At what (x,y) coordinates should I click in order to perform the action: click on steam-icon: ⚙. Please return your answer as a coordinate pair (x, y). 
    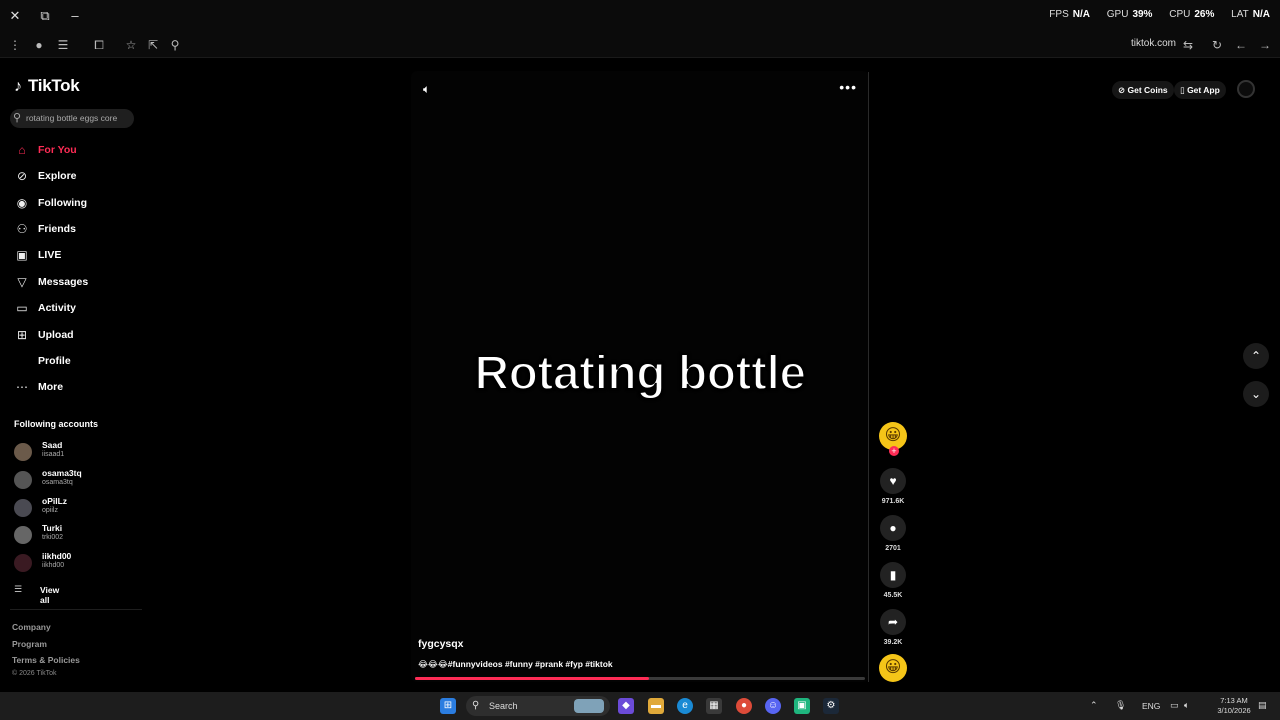
    Looking at the image, I should click on (831, 706).